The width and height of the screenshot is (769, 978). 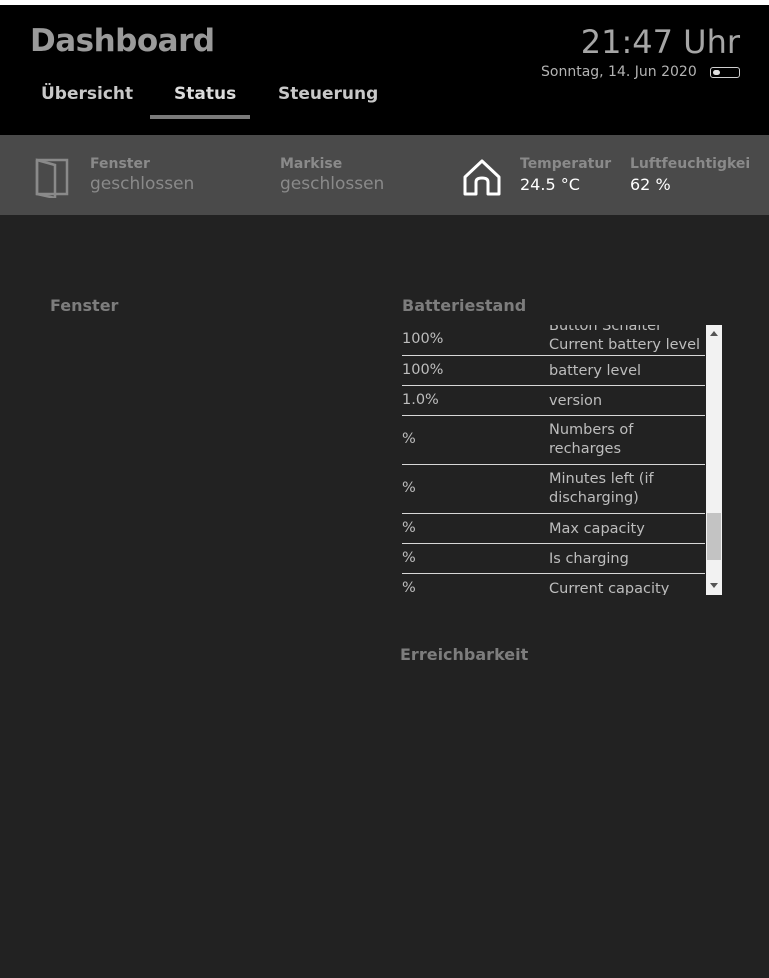 What do you see at coordinates (553, 440) in the screenshot?
I see `table-row: % Numbers of recharges` at bounding box center [553, 440].